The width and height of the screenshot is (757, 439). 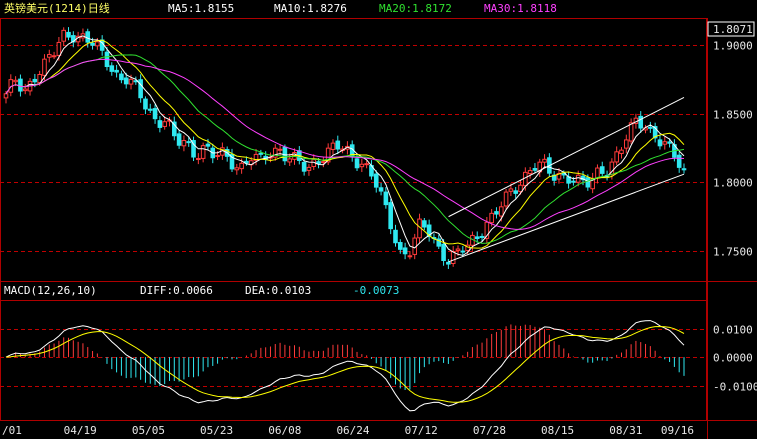 I want to click on time-tick-label: 09/16, so click(x=677, y=430).